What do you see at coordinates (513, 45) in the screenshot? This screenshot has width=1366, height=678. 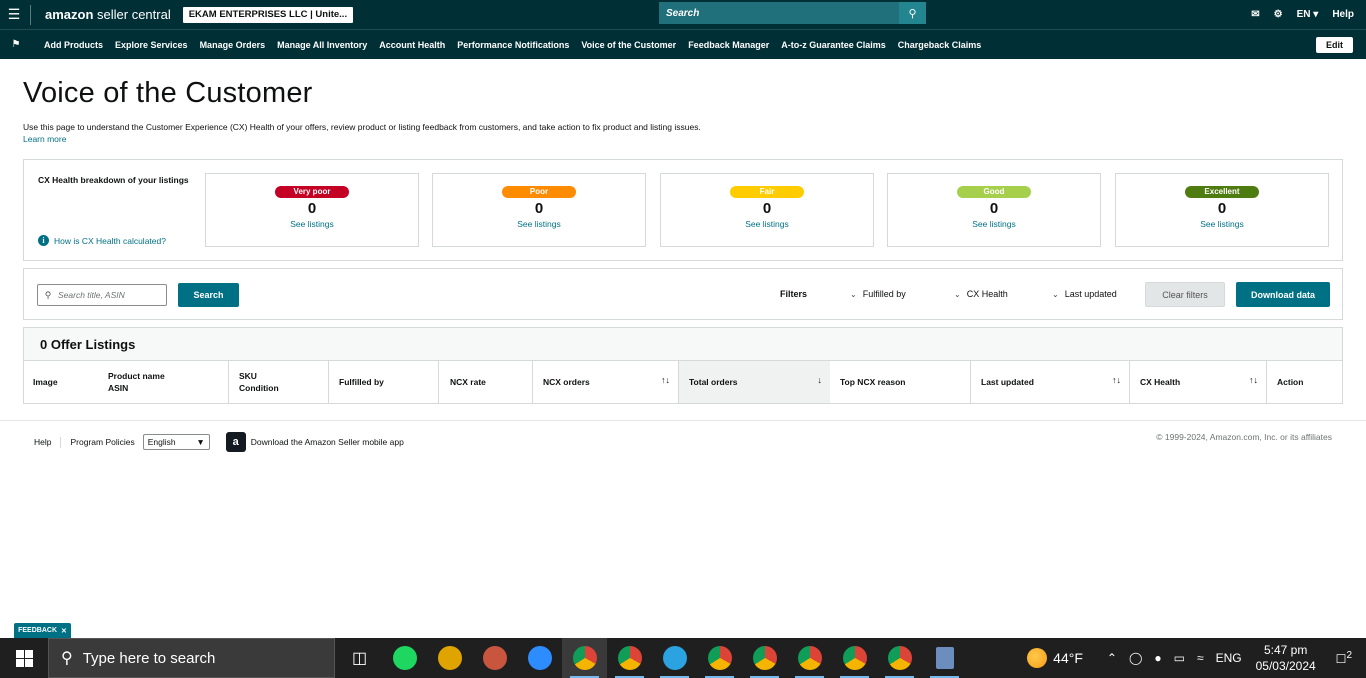 I see `nav-performance-notifications: Performance Notifications` at bounding box center [513, 45].